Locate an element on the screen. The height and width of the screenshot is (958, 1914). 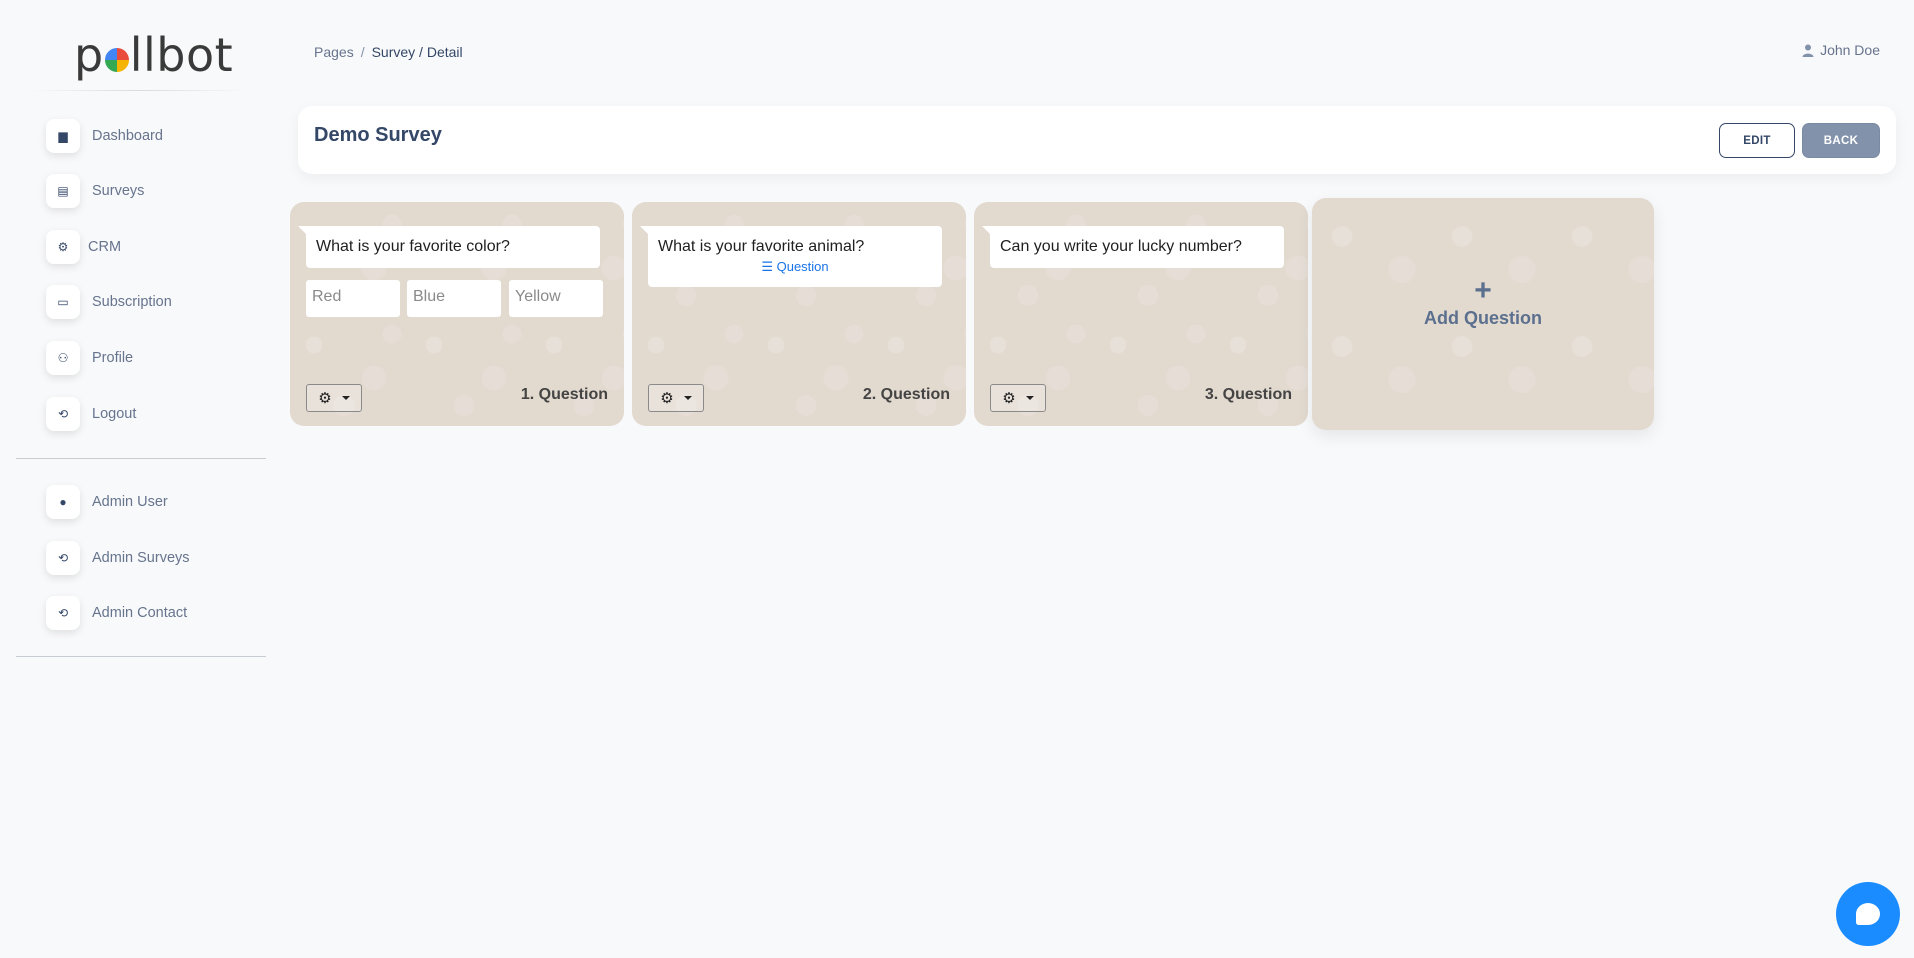
sidebar-item-profile: ⚇ Profile is located at coordinates (89, 358).